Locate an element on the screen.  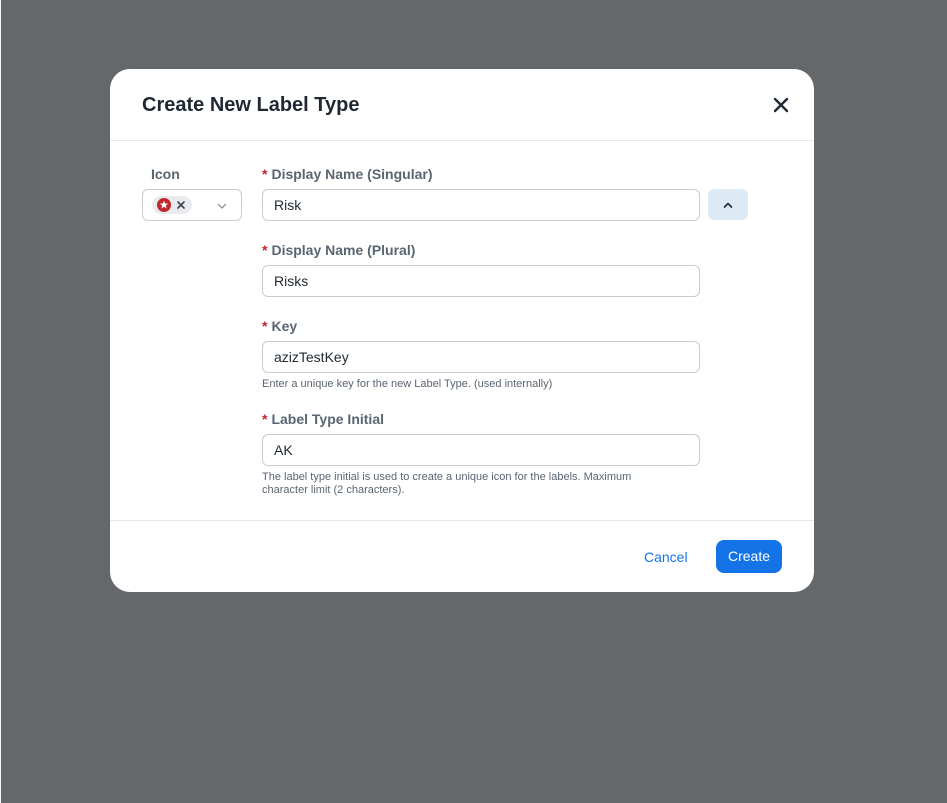
help-text-line: character limit (2 characters). is located at coordinates (333, 490).